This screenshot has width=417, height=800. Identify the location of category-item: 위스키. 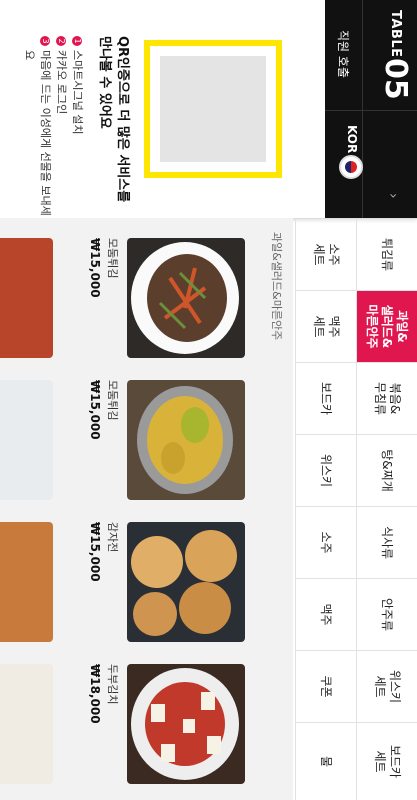
(325, 471).